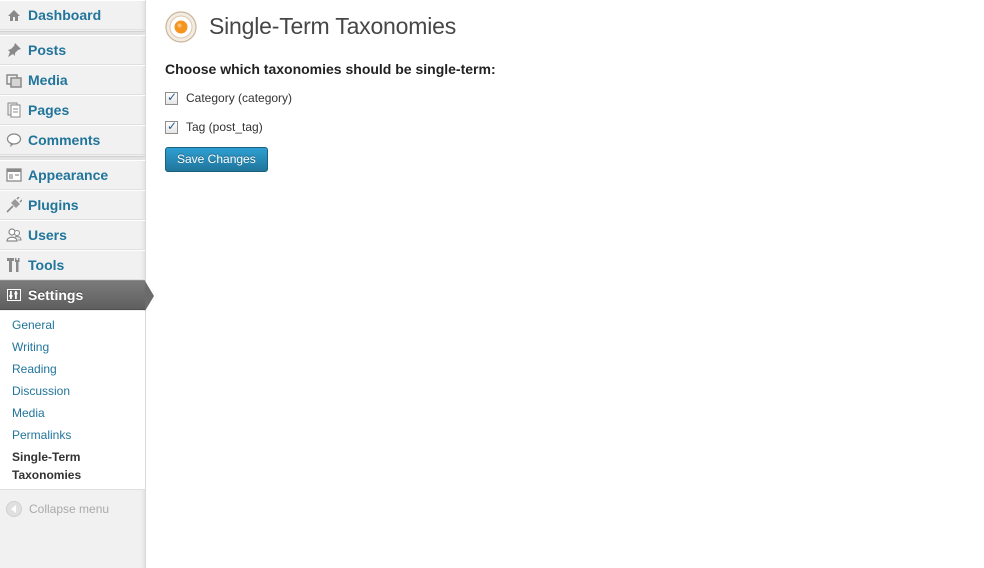 This screenshot has width=984, height=568. I want to click on submenu-item-general: General, so click(33, 325).